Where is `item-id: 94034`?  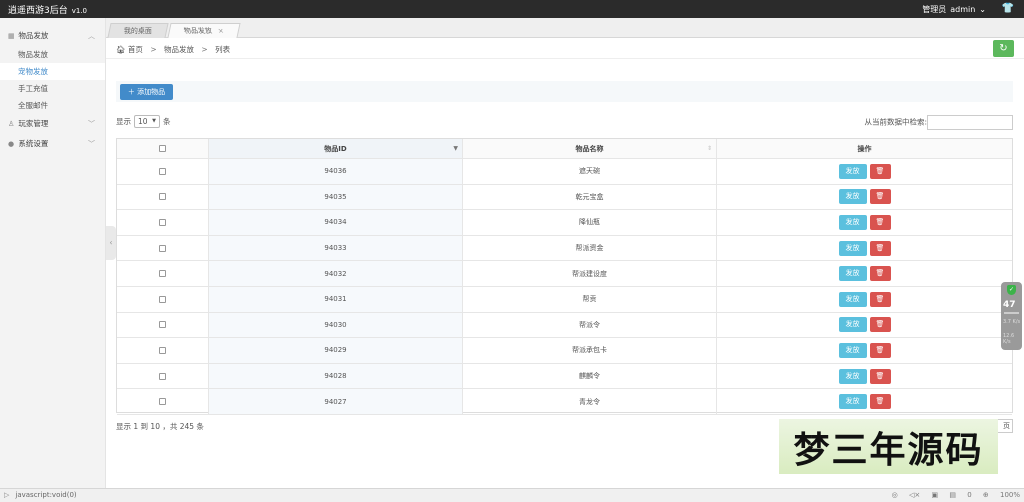 item-id: 94034 is located at coordinates (335, 222).